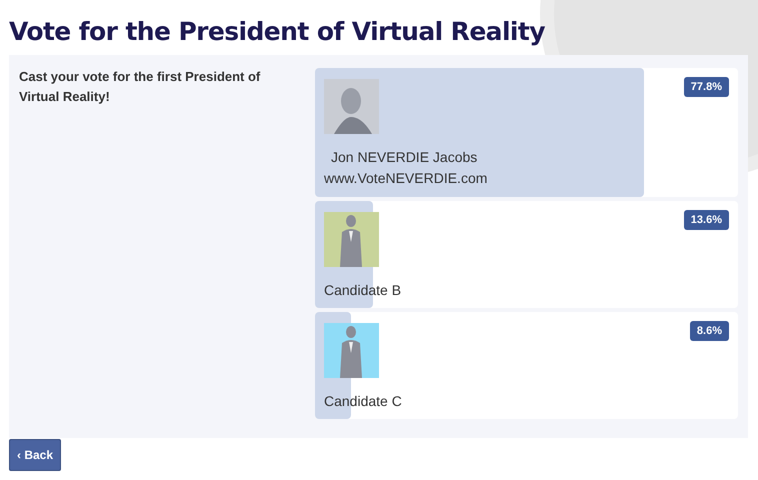 This screenshot has width=758, height=480. I want to click on back-button: ‹ Back, so click(35, 455).